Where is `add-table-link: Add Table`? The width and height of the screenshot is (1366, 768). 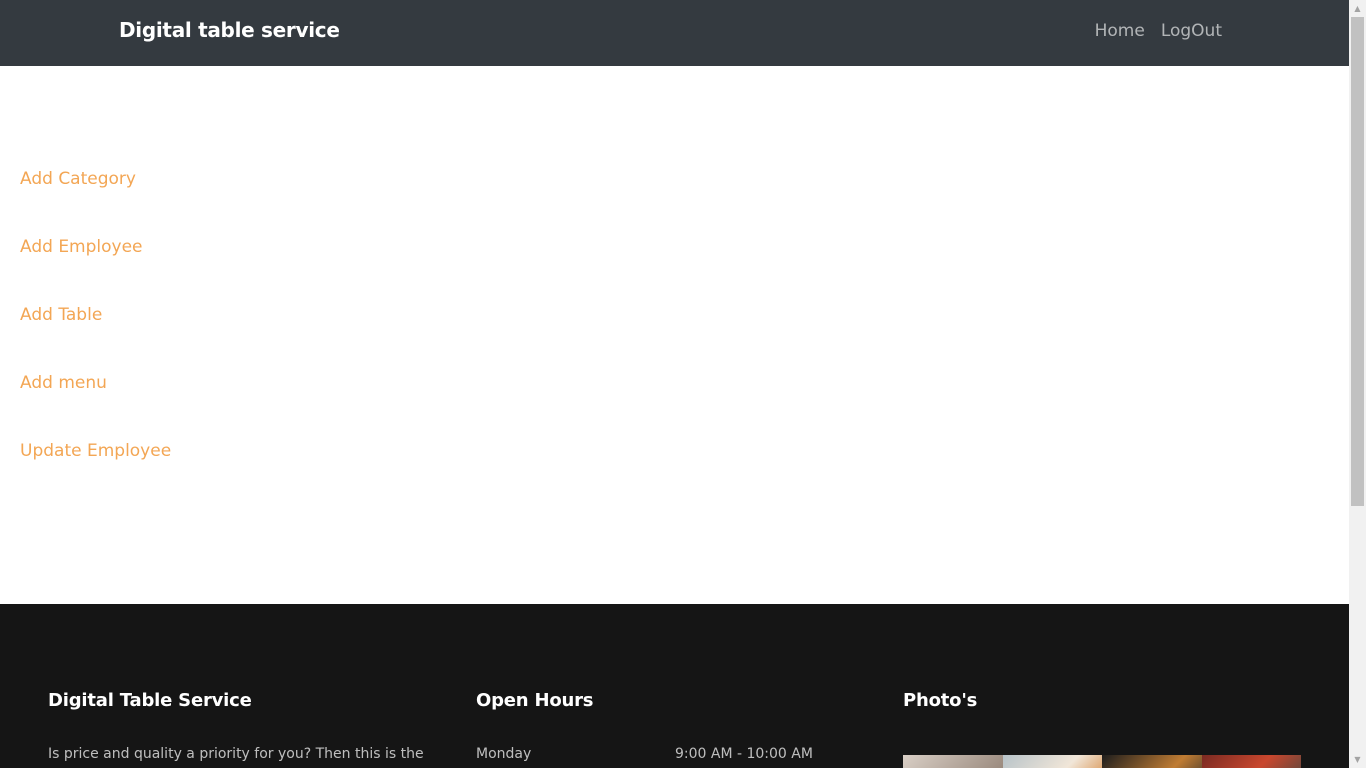 add-table-link: Add Table is located at coordinates (95, 337).